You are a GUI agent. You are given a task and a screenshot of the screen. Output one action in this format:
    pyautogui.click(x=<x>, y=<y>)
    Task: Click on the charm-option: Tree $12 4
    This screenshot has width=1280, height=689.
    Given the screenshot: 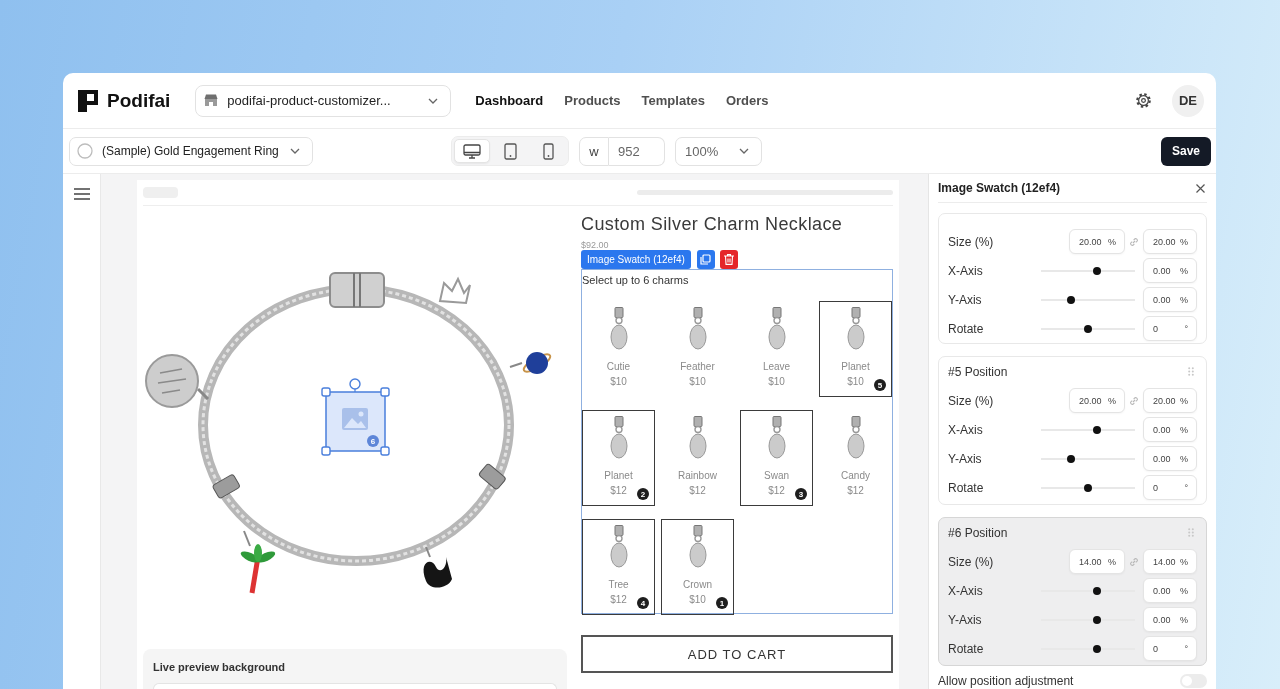 What is the action you would take?
    pyautogui.click(x=618, y=567)
    